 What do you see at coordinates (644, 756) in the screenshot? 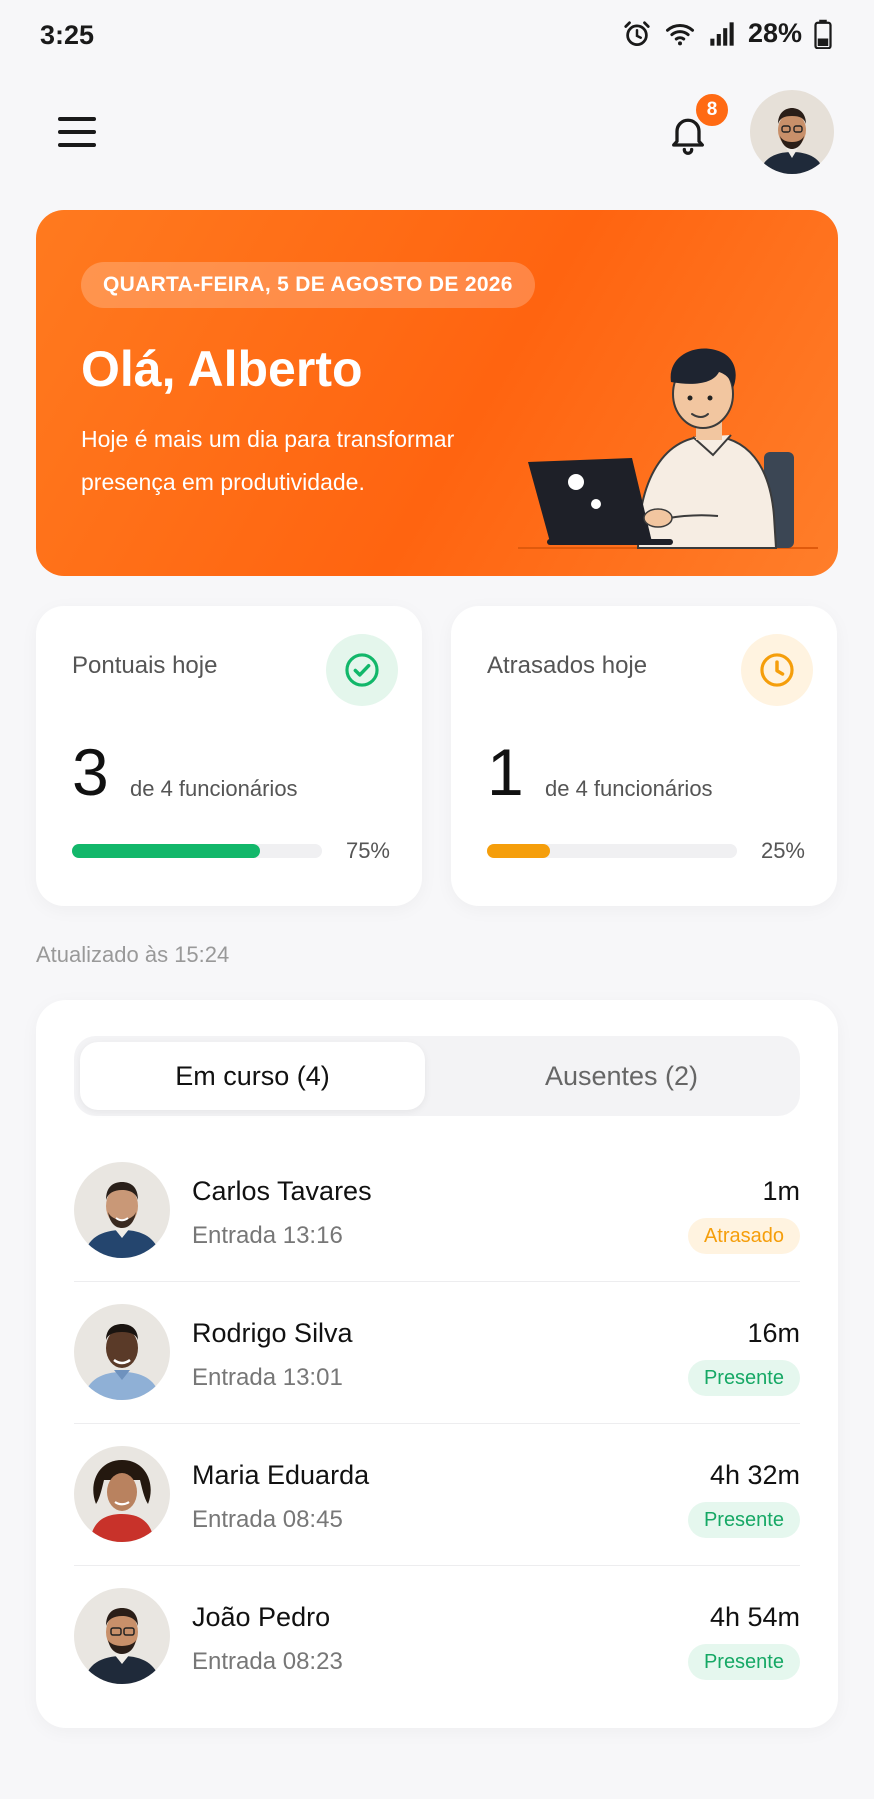
I see `late-stat-card: Atrasados hoje 1 de 4 funcionários 25%` at bounding box center [644, 756].